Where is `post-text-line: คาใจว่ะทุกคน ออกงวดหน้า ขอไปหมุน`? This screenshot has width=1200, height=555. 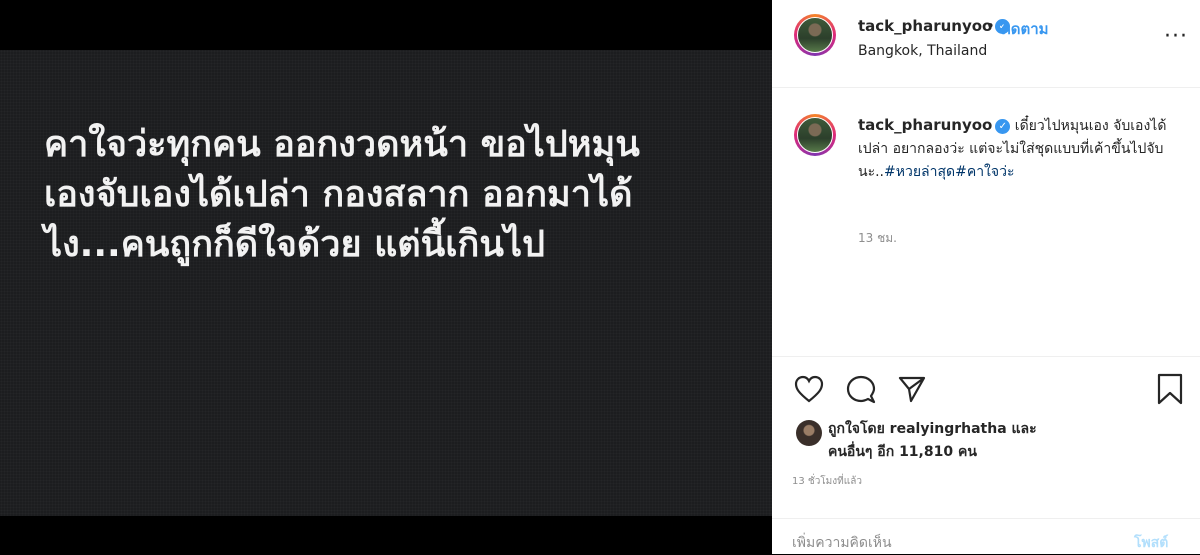 post-text-line: คาใจว่ะทุกคน ออกงวดหน้า ขอไปหมุน is located at coordinates (342, 144).